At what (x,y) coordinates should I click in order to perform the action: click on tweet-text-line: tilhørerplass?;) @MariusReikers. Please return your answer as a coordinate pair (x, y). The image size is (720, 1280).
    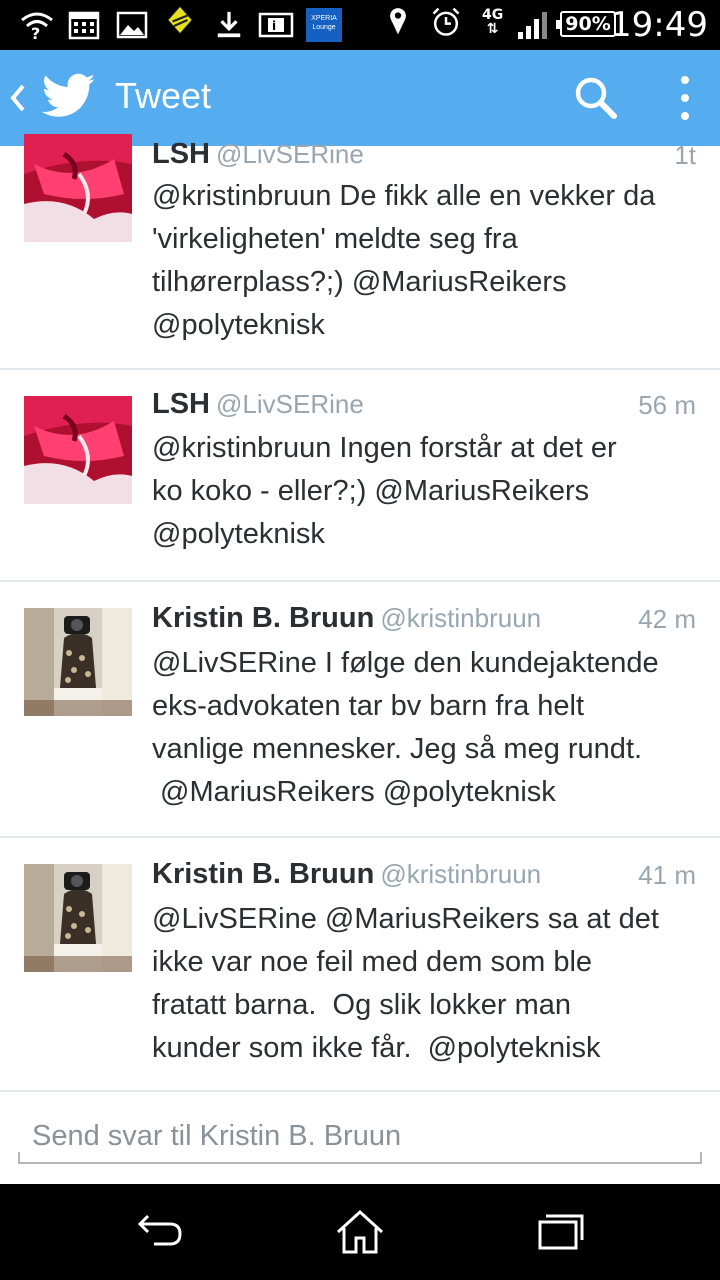
    Looking at the image, I should click on (359, 282).